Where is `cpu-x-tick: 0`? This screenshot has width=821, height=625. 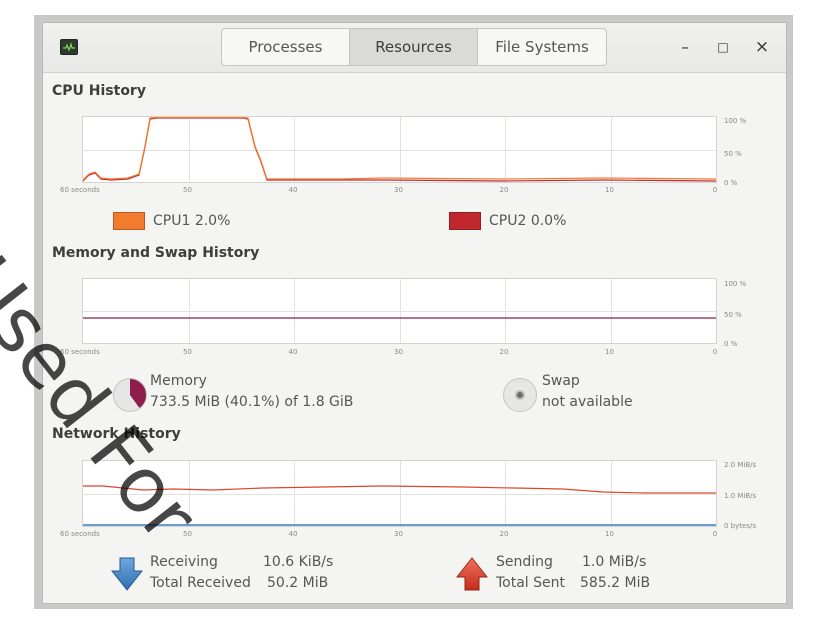 cpu-x-tick: 0 is located at coordinates (715, 190).